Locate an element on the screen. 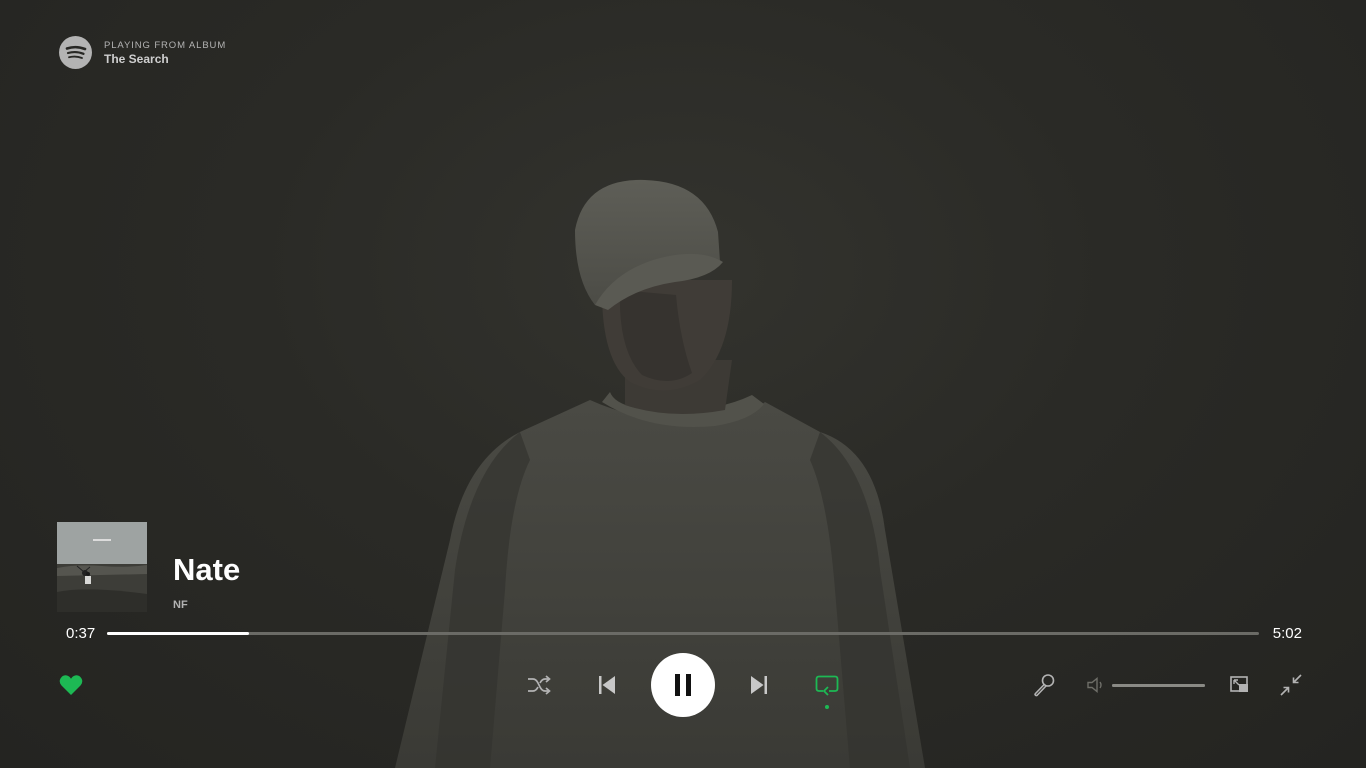 The width and height of the screenshot is (1366, 768). repeat-button is located at coordinates (827, 685).